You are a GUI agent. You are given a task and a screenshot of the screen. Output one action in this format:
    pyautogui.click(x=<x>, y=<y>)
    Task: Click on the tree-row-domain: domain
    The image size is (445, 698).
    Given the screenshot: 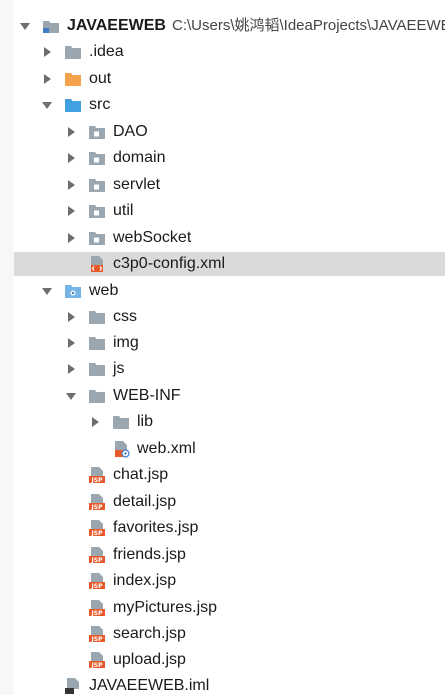 What is the action you would take?
    pyautogui.click(x=222, y=158)
    